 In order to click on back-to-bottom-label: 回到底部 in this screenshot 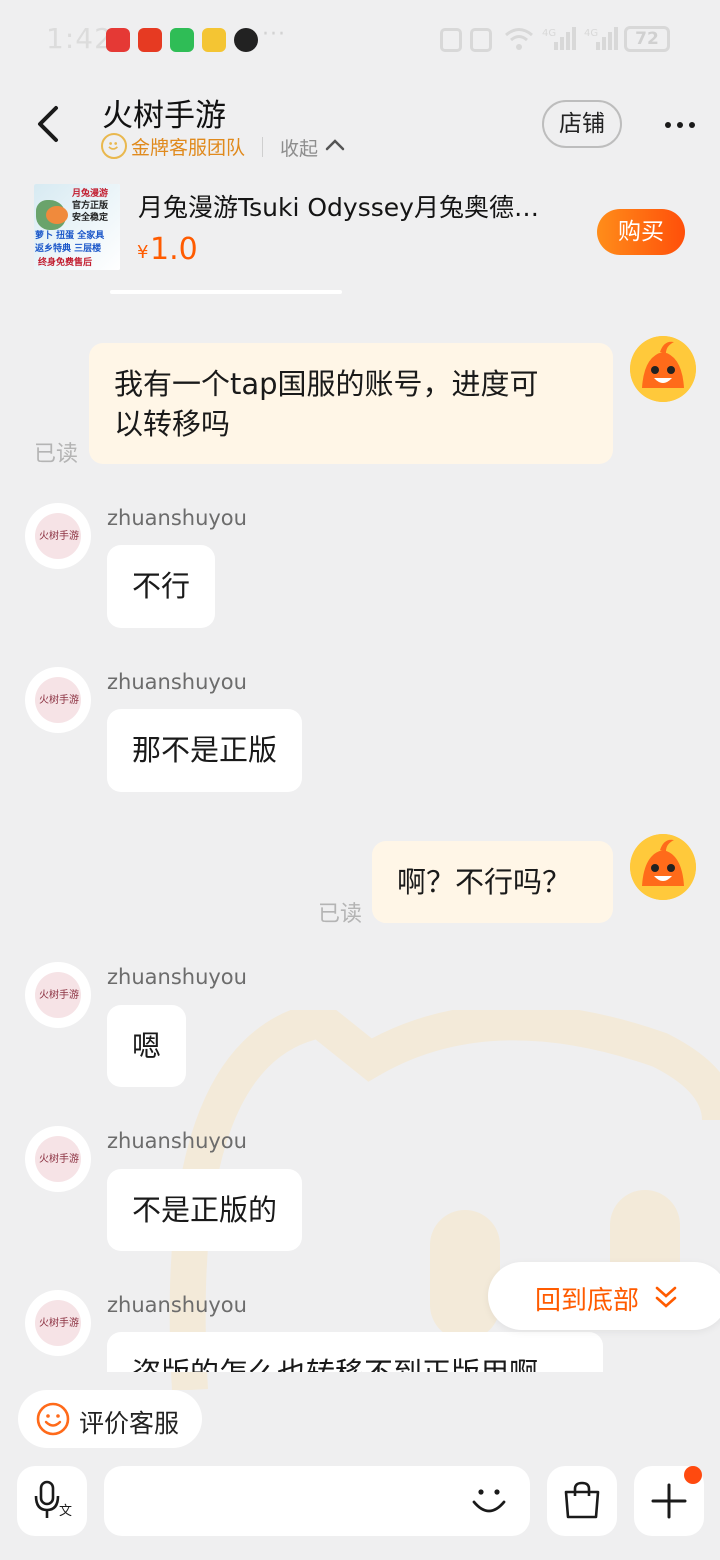, I will do `click(587, 1298)`.